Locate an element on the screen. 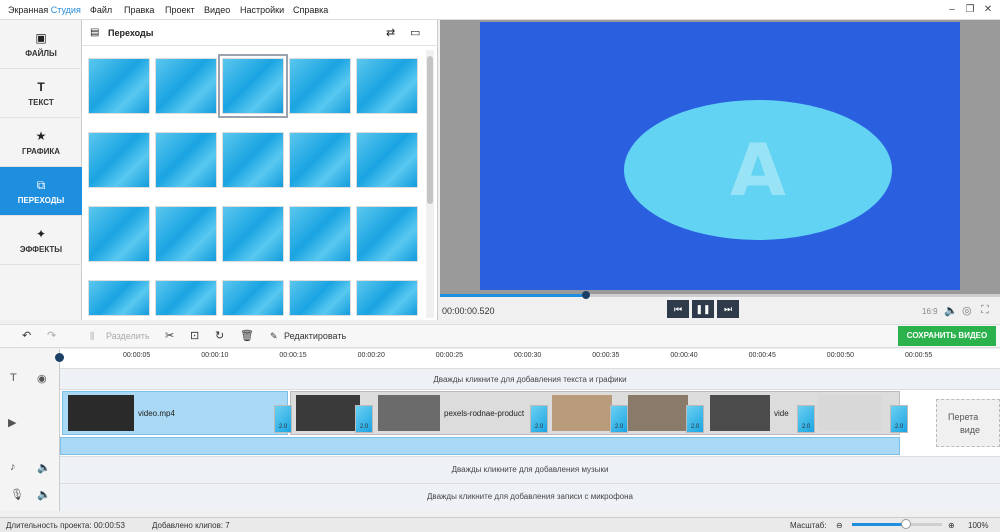 The image size is (1000, 532). eye-icon: ◉ is located at coordinates (42, 378).